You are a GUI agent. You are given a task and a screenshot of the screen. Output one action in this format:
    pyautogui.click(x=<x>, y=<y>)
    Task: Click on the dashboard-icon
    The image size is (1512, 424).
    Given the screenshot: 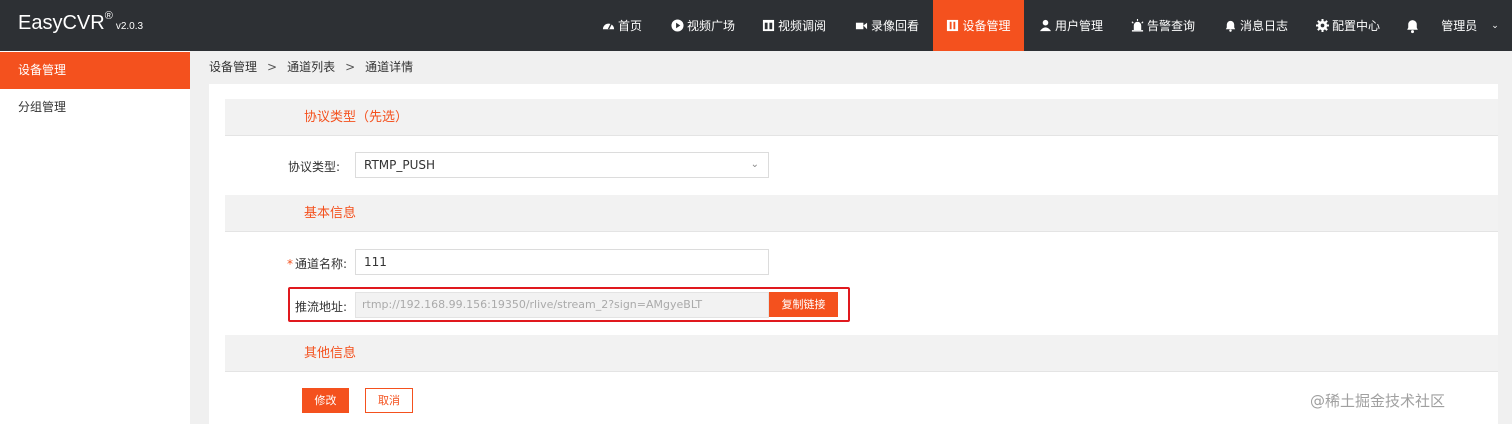 What is the action you would take?
    pyautogui.click(x=608, y=26)
    